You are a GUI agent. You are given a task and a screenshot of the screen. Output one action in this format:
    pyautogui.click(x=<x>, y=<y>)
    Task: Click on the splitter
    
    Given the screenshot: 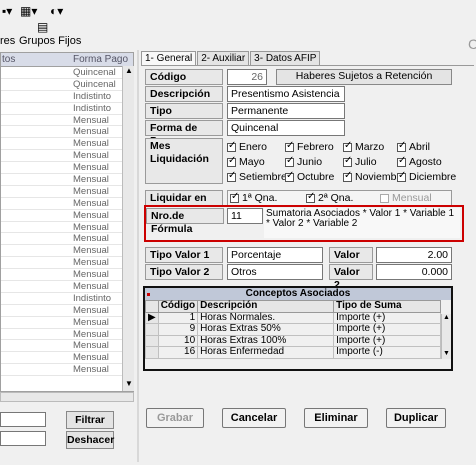 What is the action you would take?
    pyautogui.click(x=138, y=256)
    